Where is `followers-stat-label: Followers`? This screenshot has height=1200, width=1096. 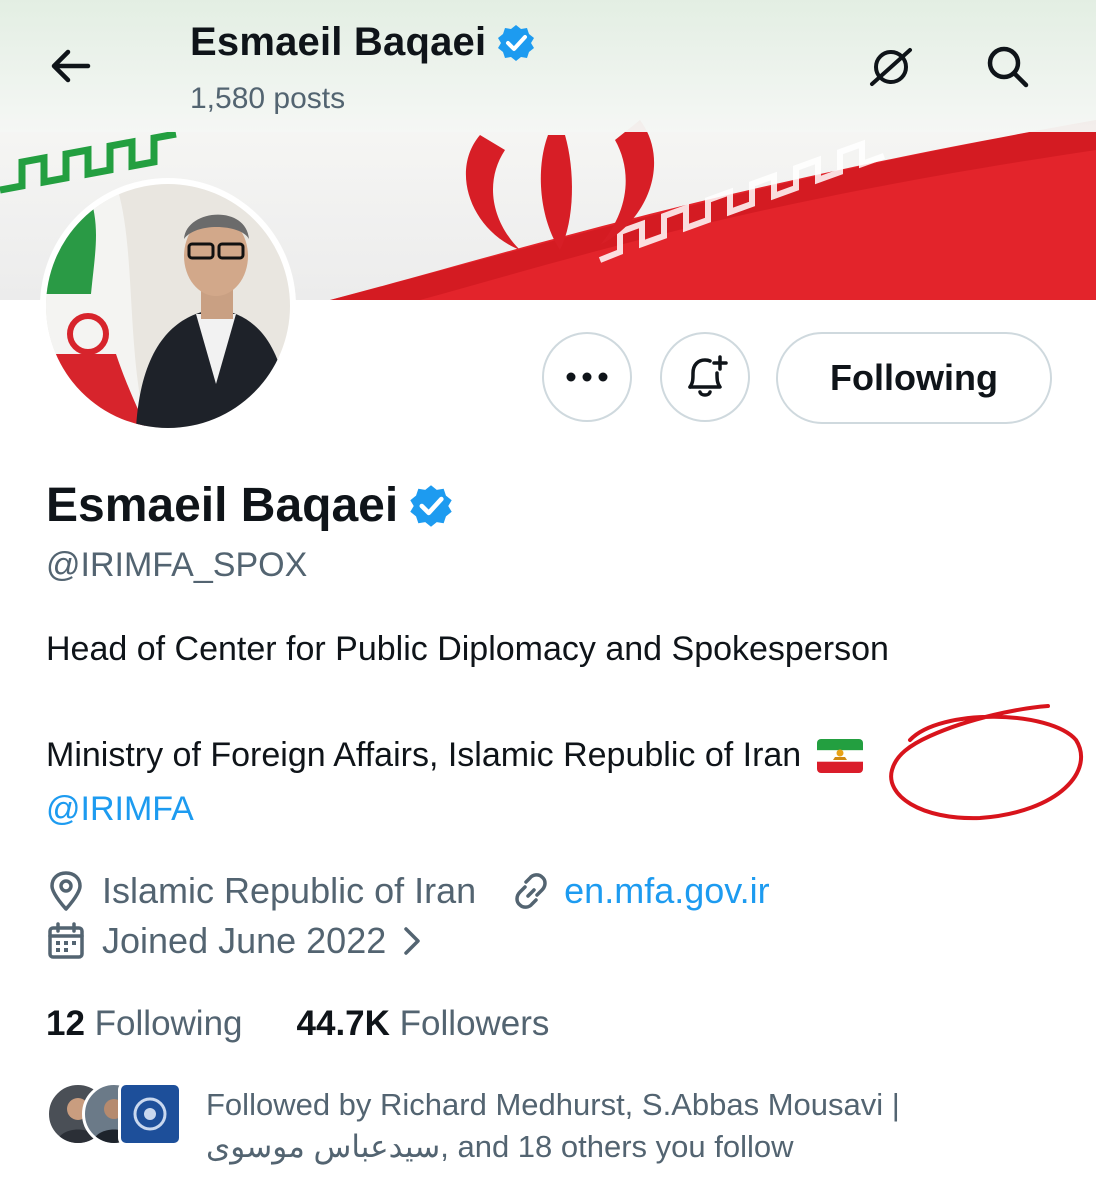
followers-stat-label: Followers is located at coordinates (474, 1023).